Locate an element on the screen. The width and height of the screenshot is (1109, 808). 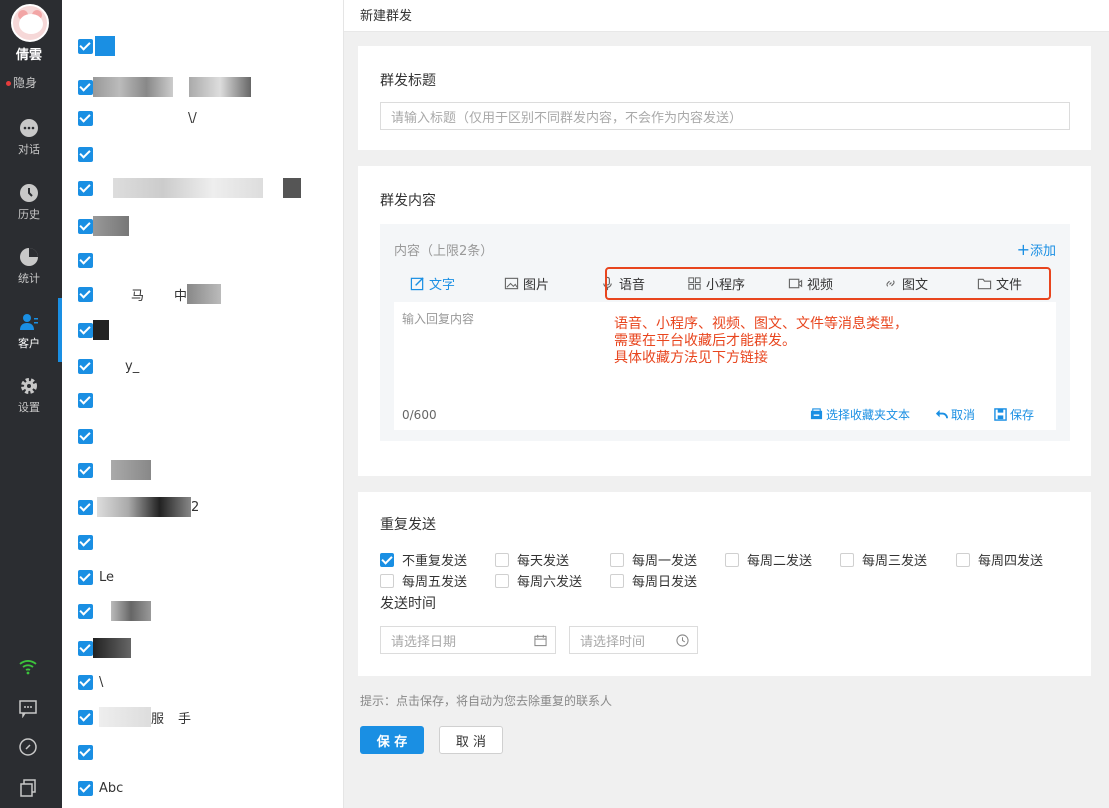
repeat-option-daily: 每天发送 is located at coordinates (532, 559).